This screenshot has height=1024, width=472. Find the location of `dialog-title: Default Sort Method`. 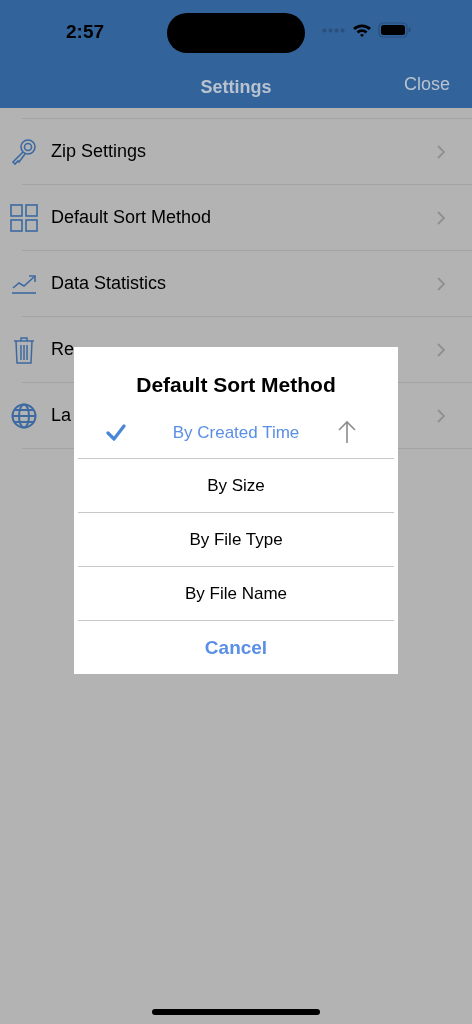

dialog-title: Default Sort Method is located at coordinates (236, 385).